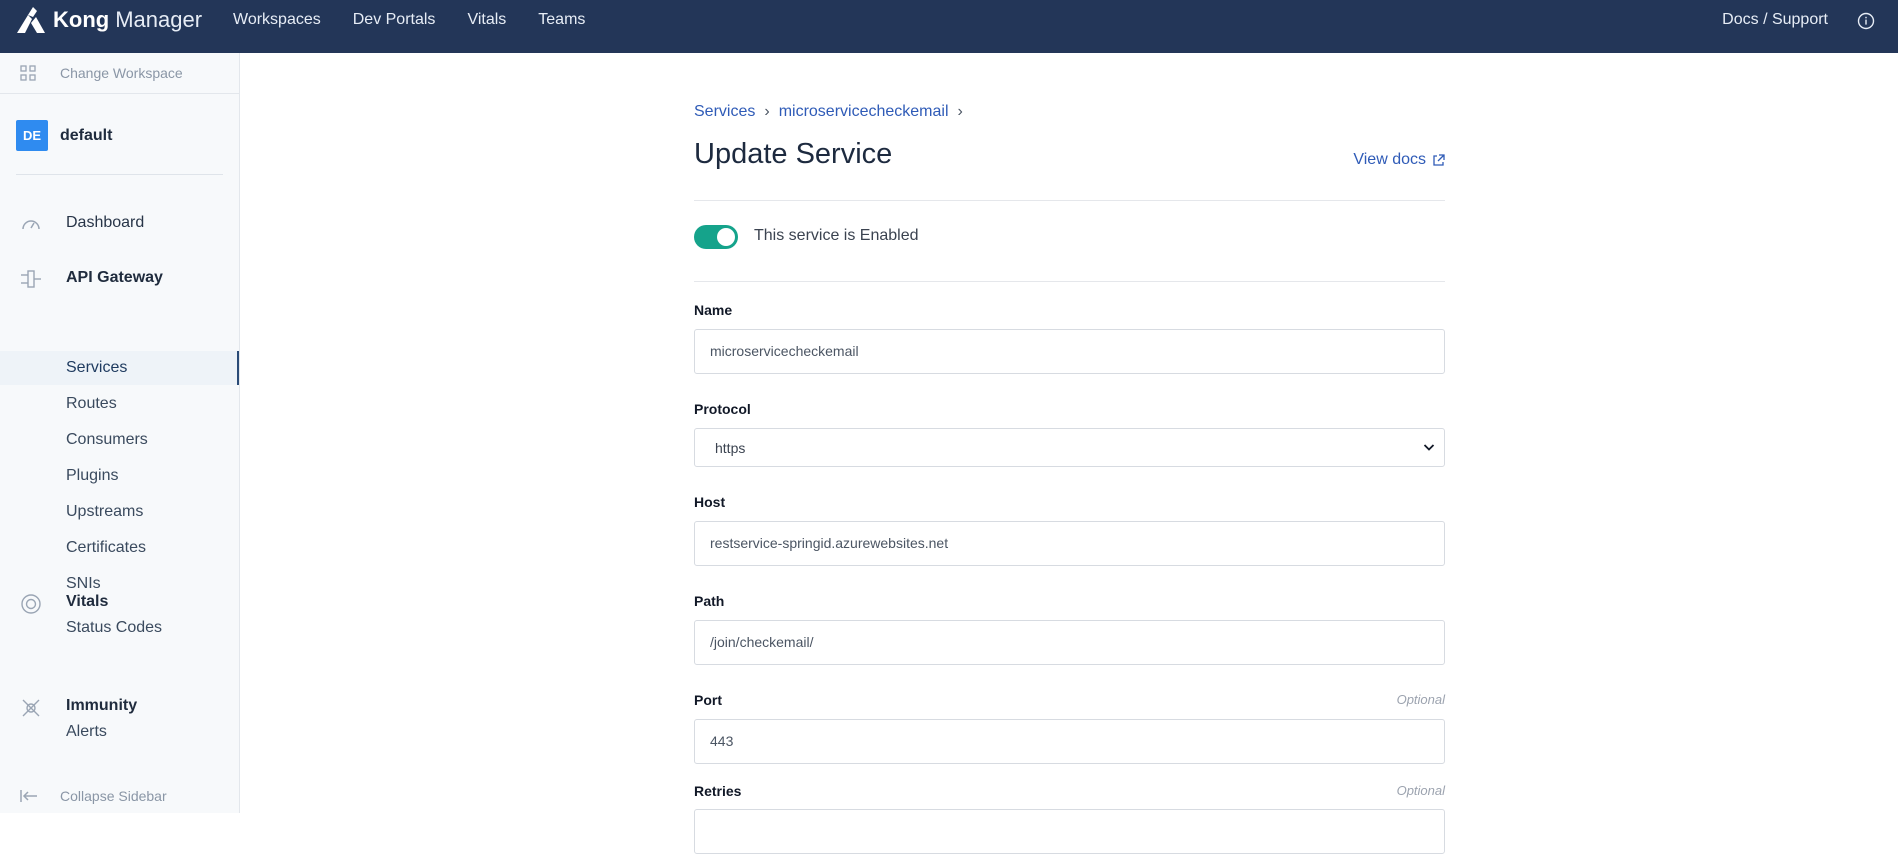  What do you see at coordinates (1439, 159) in the screenshot?
I see `external-link-icon` at bounding box center [1439, 159].